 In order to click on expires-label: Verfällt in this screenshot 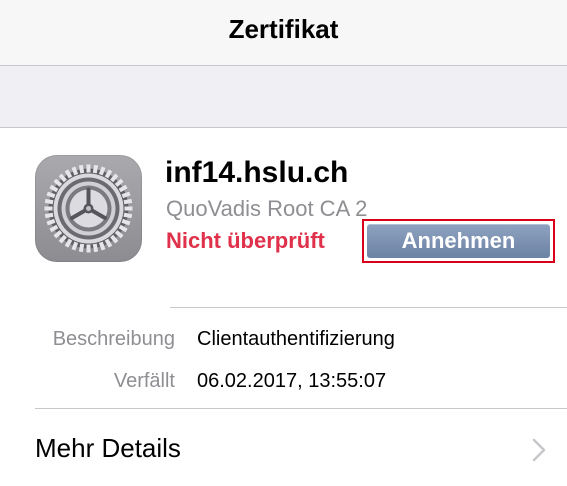, I will do `click(144, 381)`.